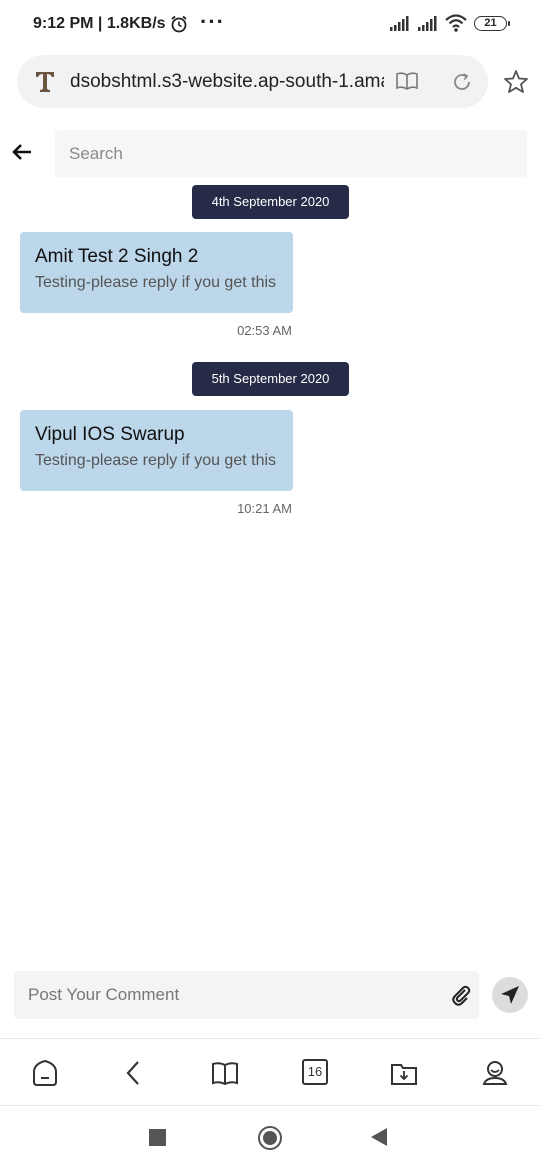 The width and height of the screenshot is (540, 1170). What do you see at coordinates (379, 1137) in the screenshot?
I see `system-back-icon` at bounding box center [379, 1137].